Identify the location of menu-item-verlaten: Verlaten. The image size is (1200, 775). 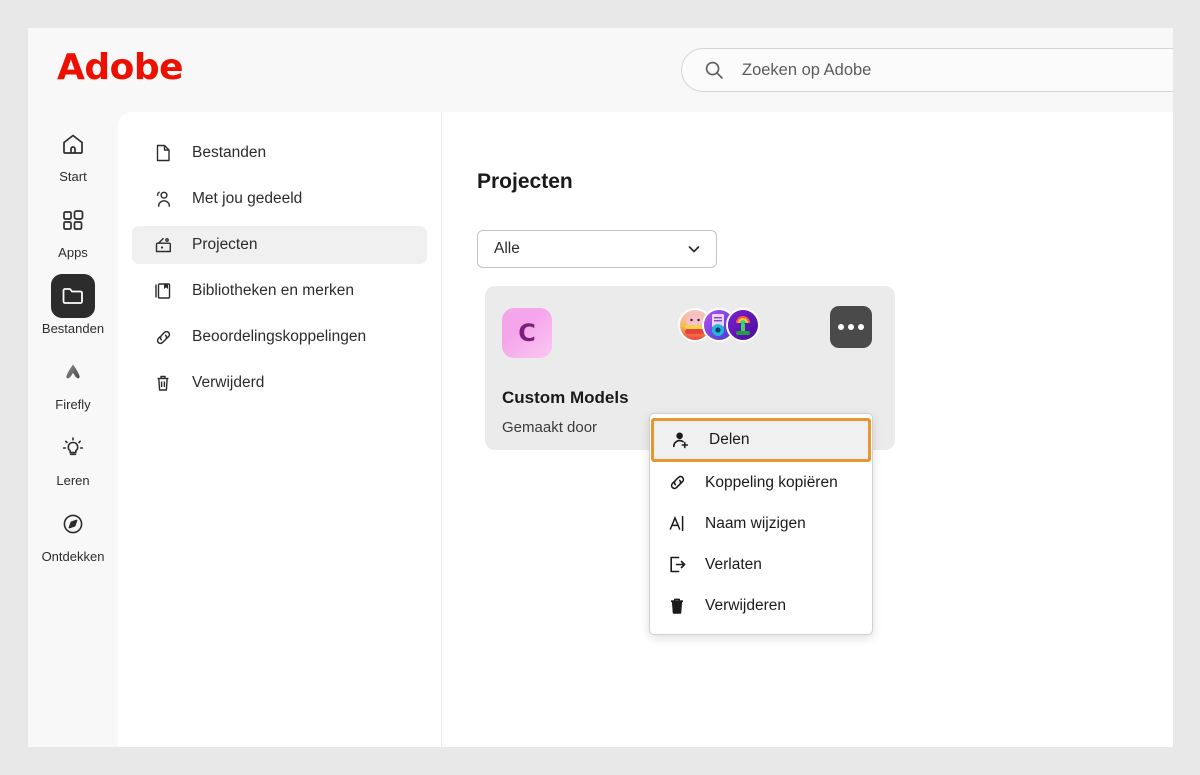
(761, 564).